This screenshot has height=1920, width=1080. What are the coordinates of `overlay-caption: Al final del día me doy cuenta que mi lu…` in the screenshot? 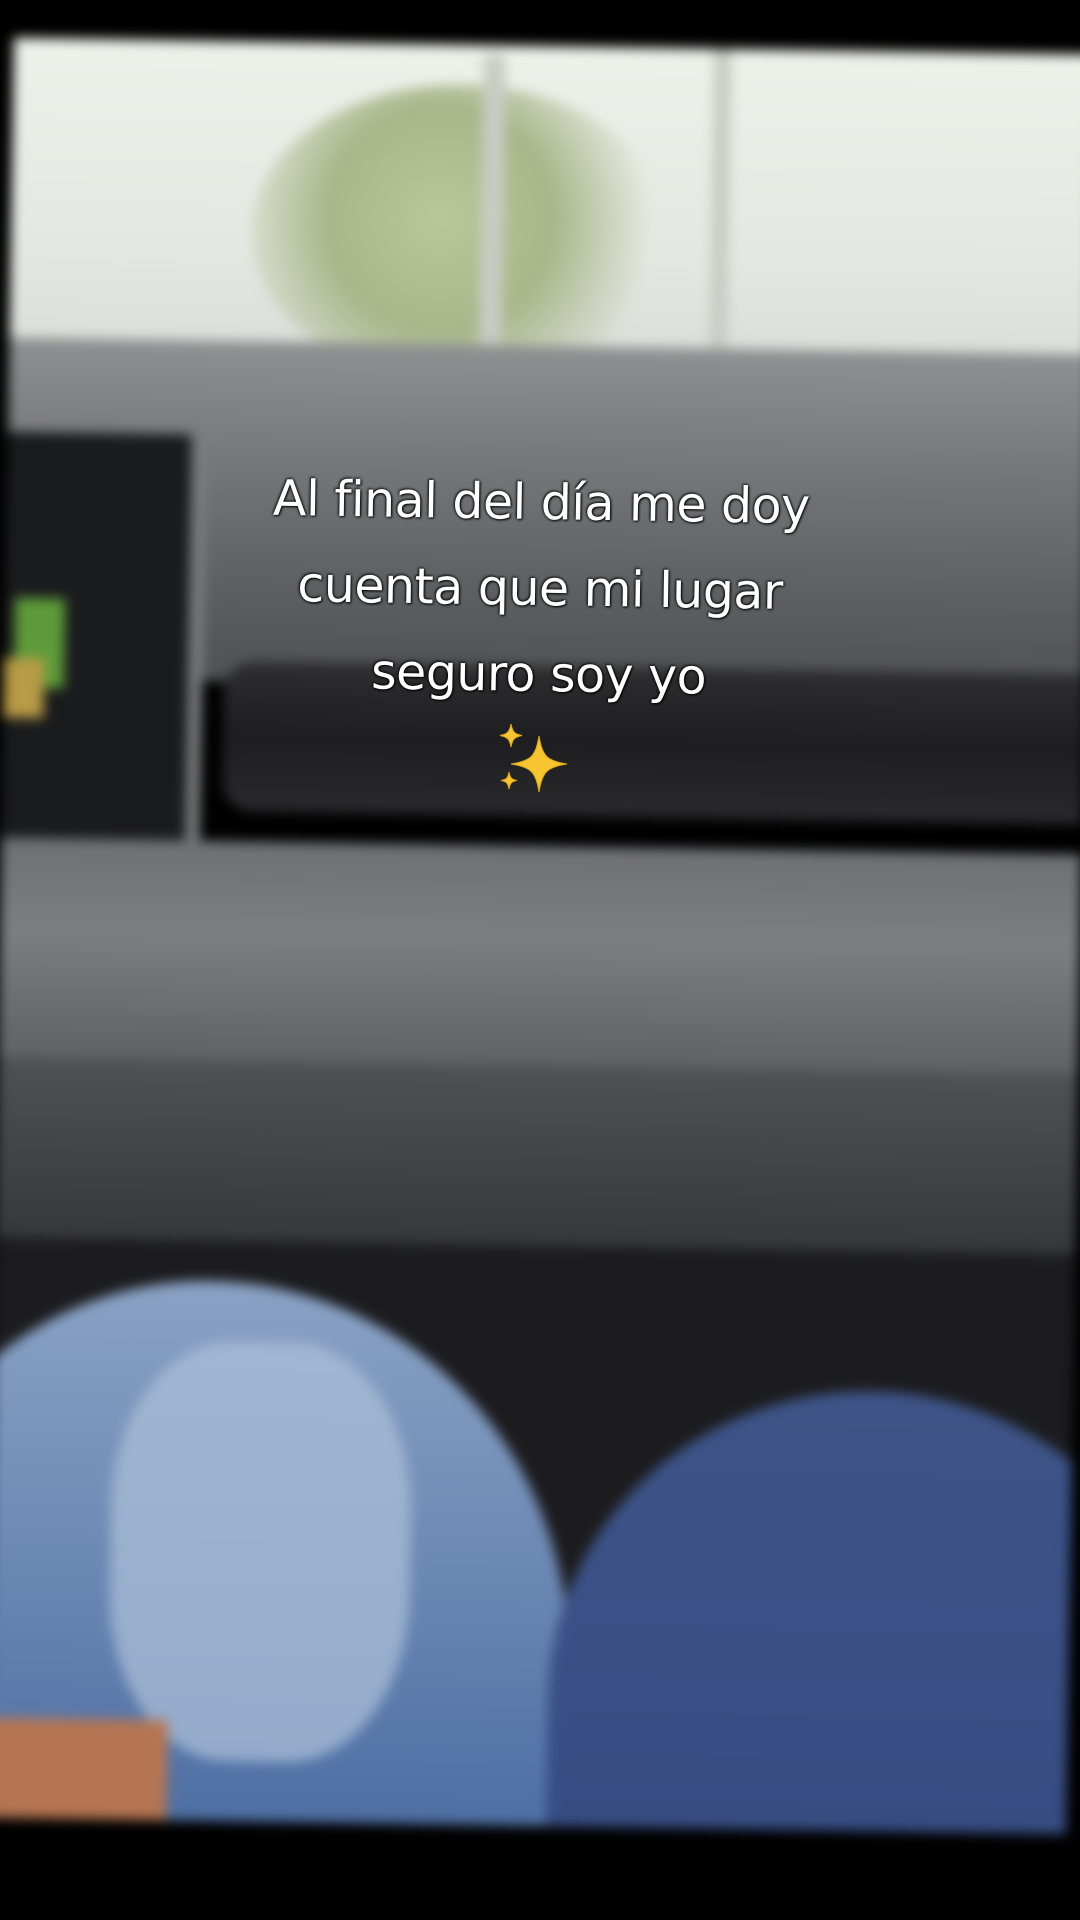 It's located at (540, 589).